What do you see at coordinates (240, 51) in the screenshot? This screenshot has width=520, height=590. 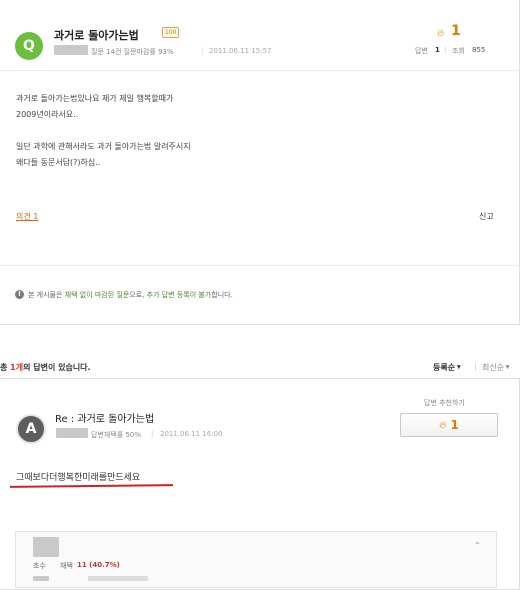 I see `question-date: 2011.06.11 15:57` at bounding box center [240, 51].